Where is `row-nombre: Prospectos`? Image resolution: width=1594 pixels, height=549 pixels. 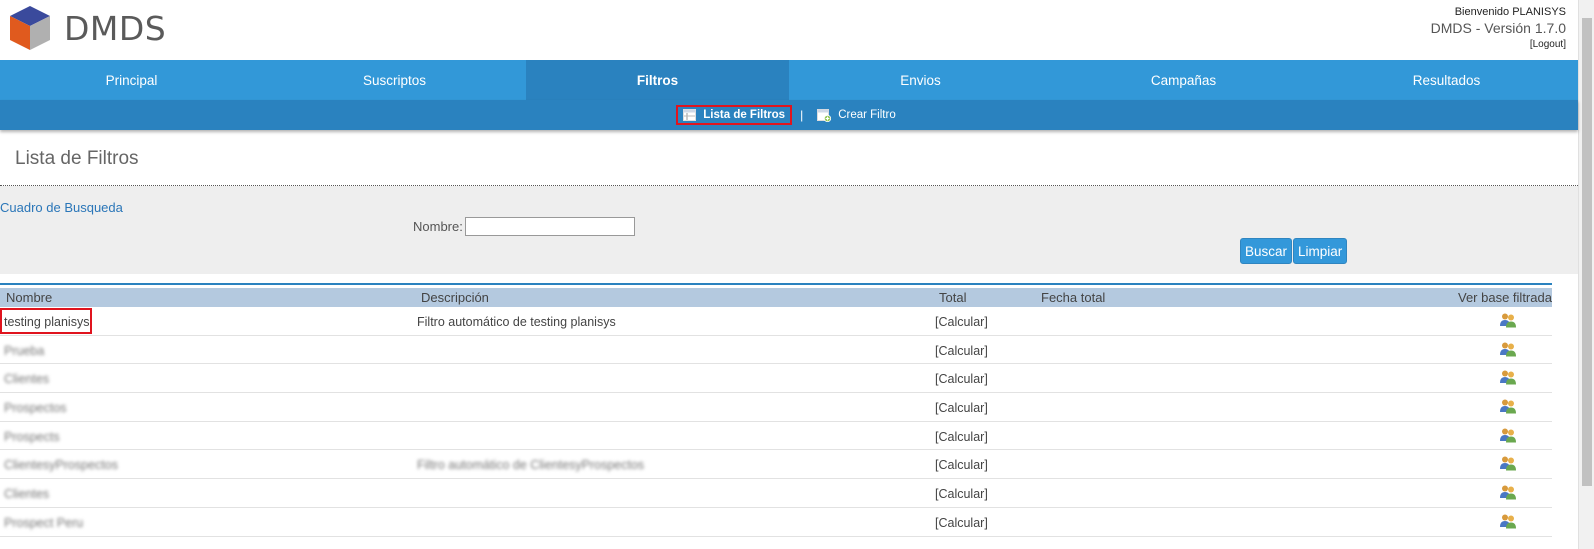 row-nombre: Prospectos is located at coordinates (35, 408).